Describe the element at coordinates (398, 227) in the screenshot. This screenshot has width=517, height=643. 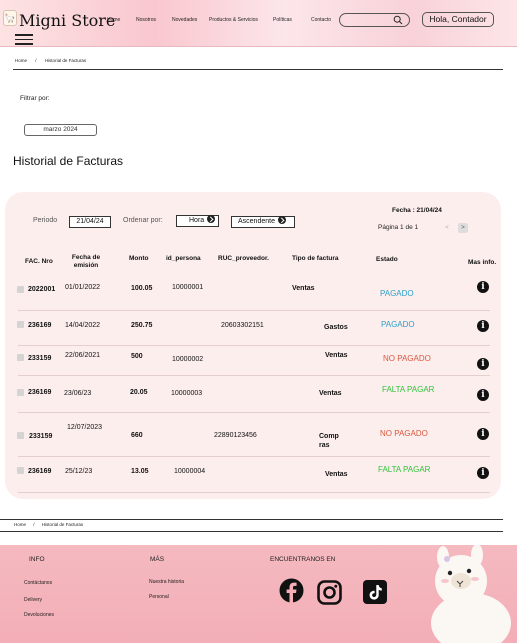
I see `page-indicator: Página 1 de 1` at that location.